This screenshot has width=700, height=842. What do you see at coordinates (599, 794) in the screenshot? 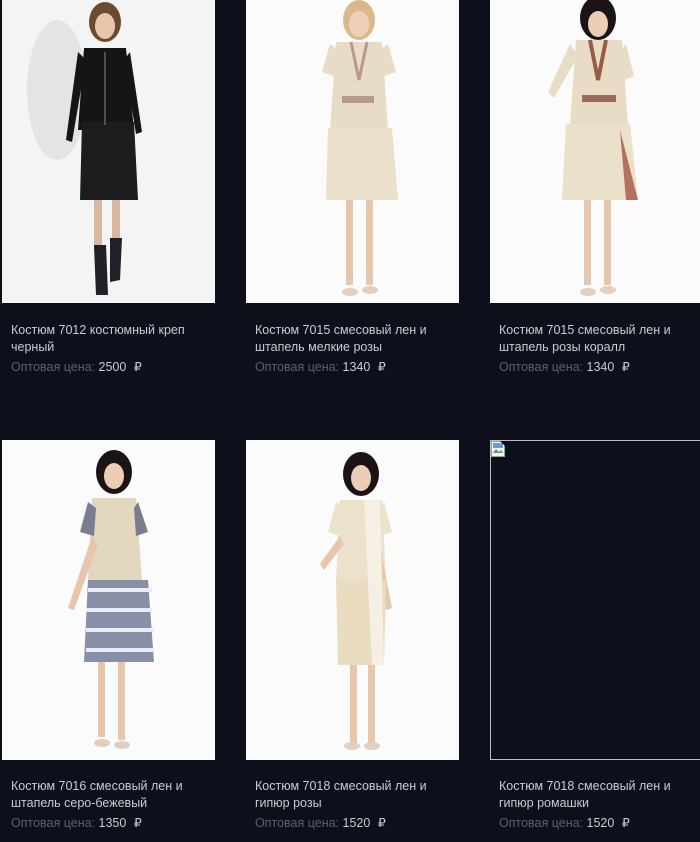
I see `product-title: Костюм 7018 смесовый лен и гипюр ромашки` at bounding box center [599, 794].